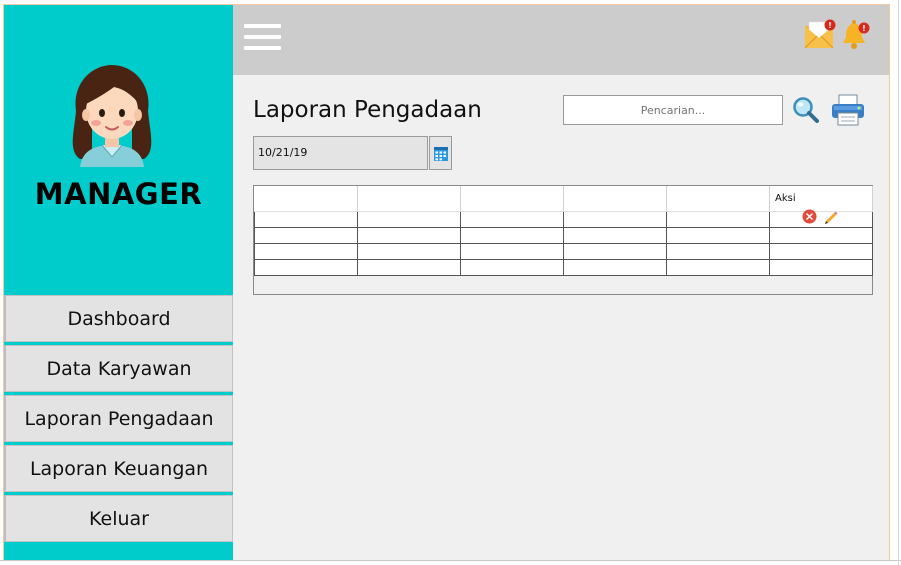 The image size is (901, 565). I want to click on search-icon, so click(806, 110).